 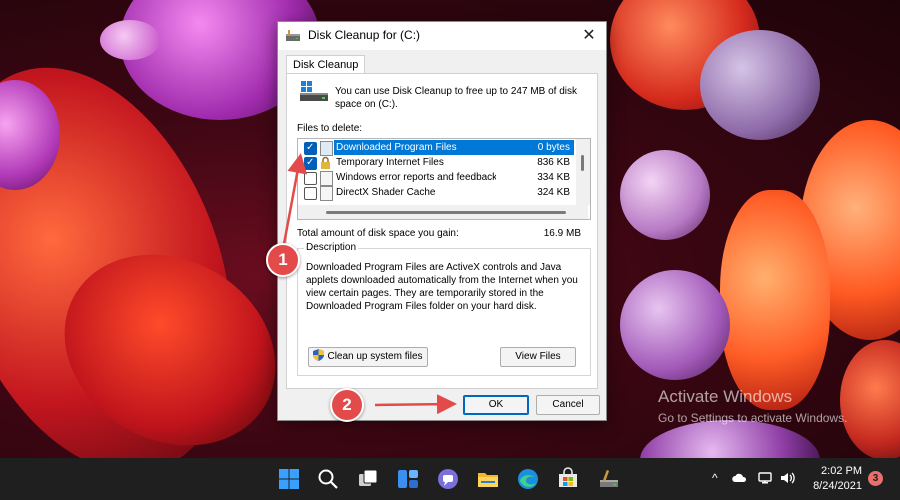 What do you see at coordinates (837, 486) in the screenshot?
I see `clock-date: 8/24/2021` at bounding box center [837, 486].